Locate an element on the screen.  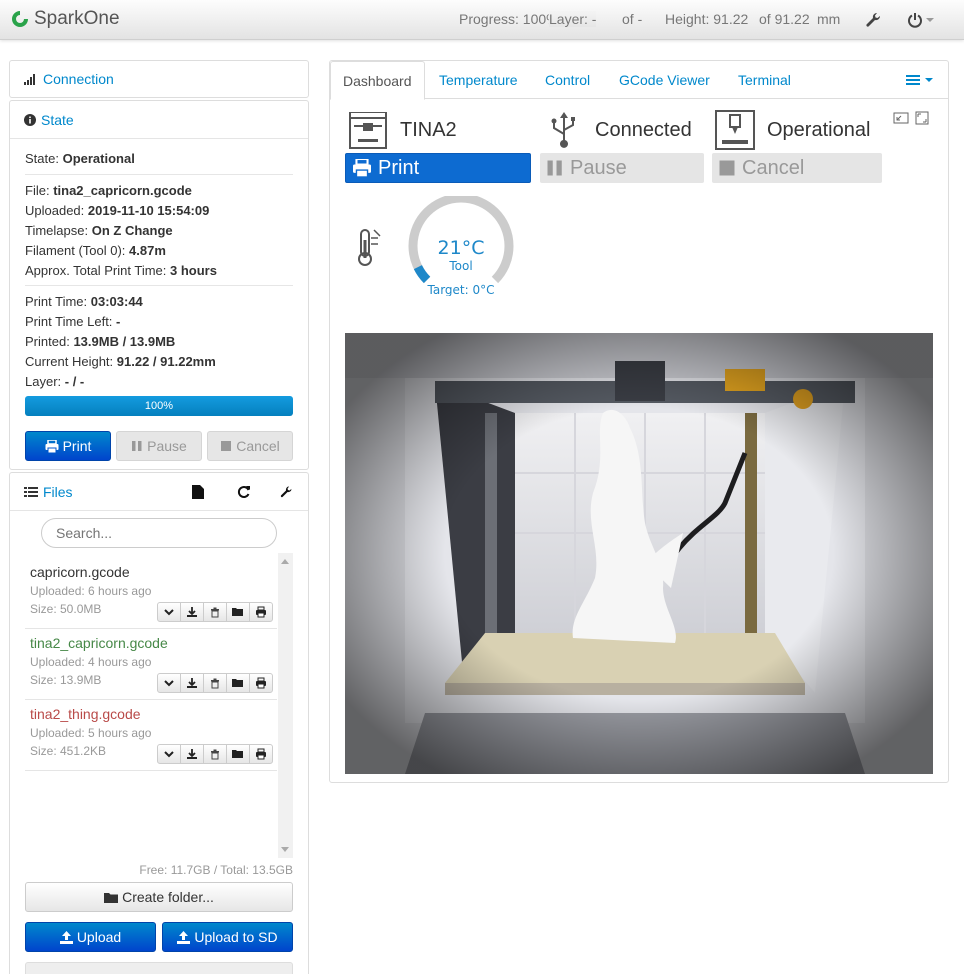
pause-button: Pause is located at coordinates (159, 446).